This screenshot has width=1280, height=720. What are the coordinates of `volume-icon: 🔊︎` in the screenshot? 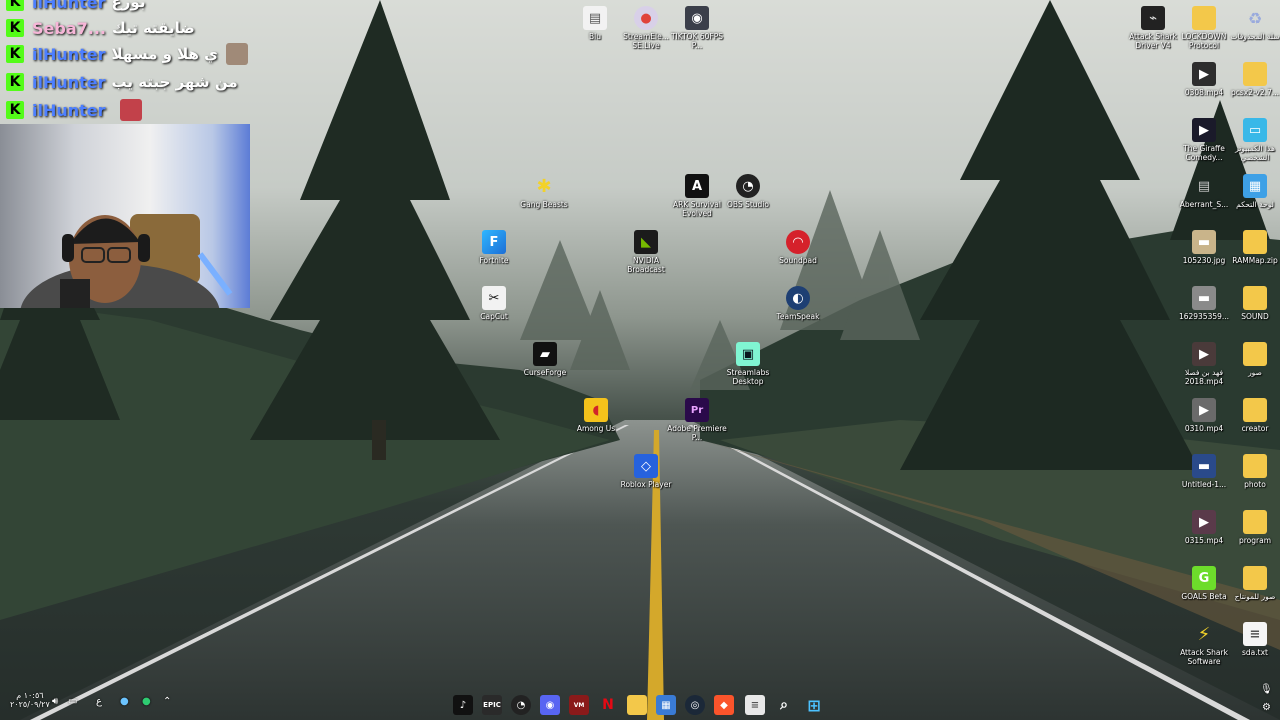 It's located at (55, 701).